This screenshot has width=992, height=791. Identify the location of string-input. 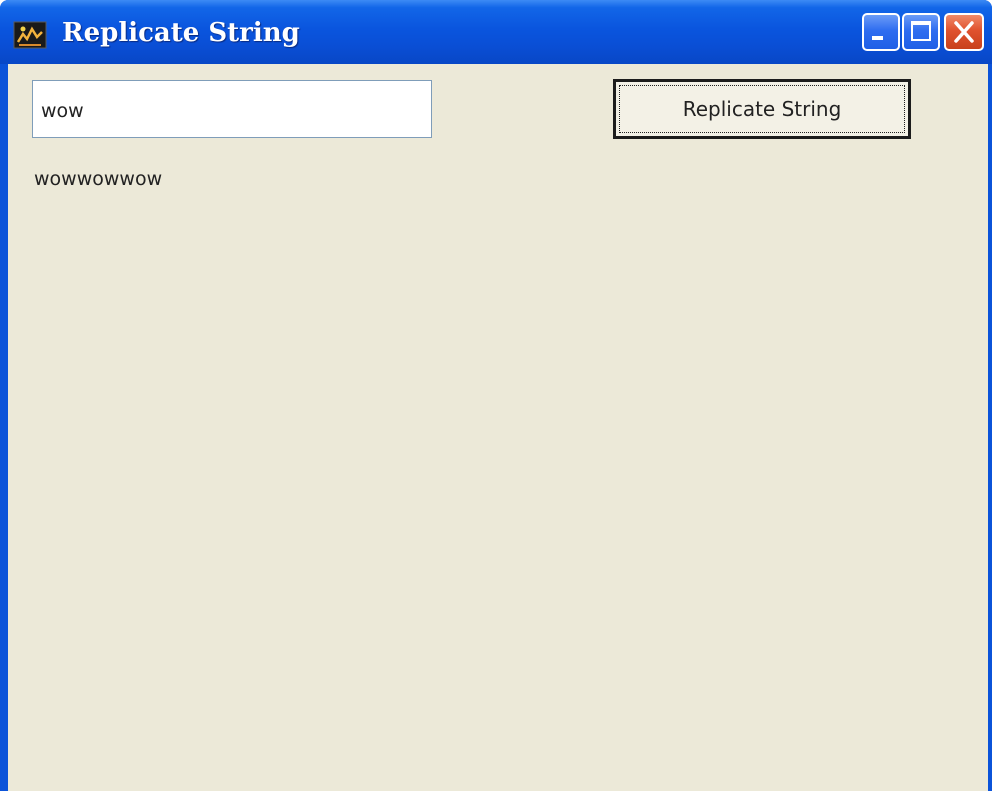
(232, 109).